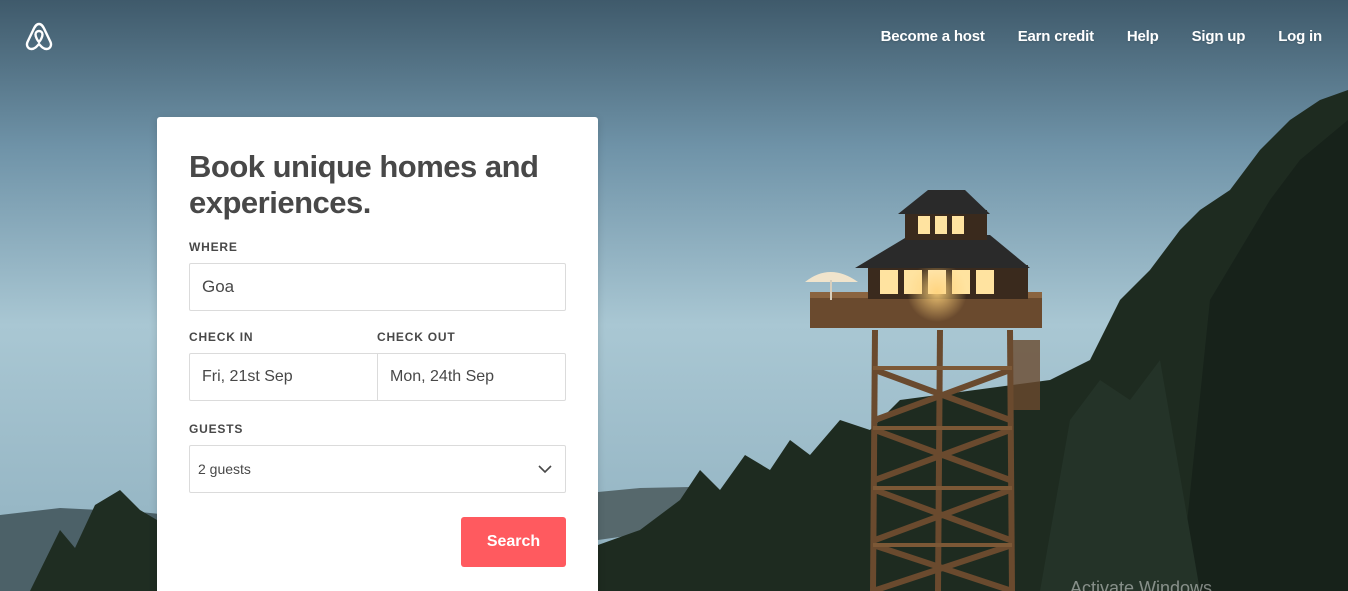 The width and height of the screenshot is (1348, 591). What do you see at coordinates (513, 542) in the screenshot?
I see `search-button: Search` at bounding box center [513, 542].